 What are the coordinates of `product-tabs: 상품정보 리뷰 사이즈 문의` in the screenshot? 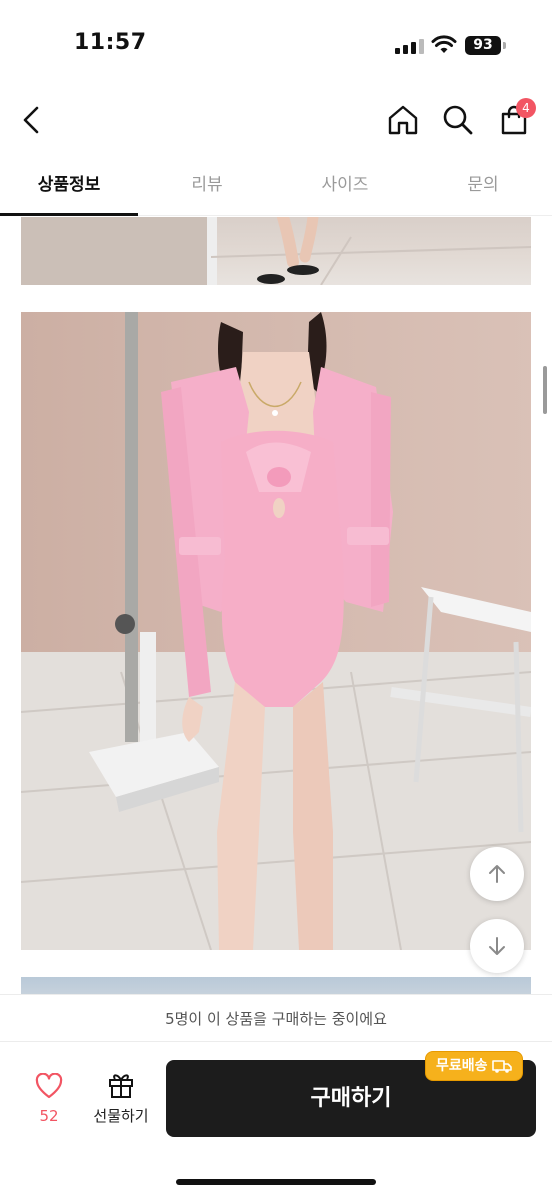 It's located at (276, 188).